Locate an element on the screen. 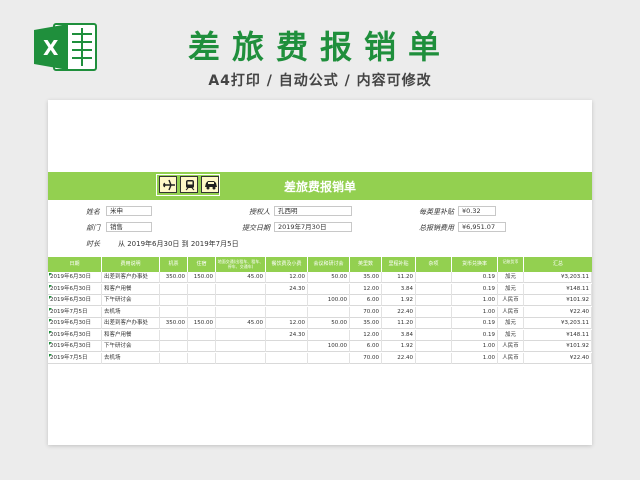  cell-meals: 24.30 is located at coordinates (287, 335).